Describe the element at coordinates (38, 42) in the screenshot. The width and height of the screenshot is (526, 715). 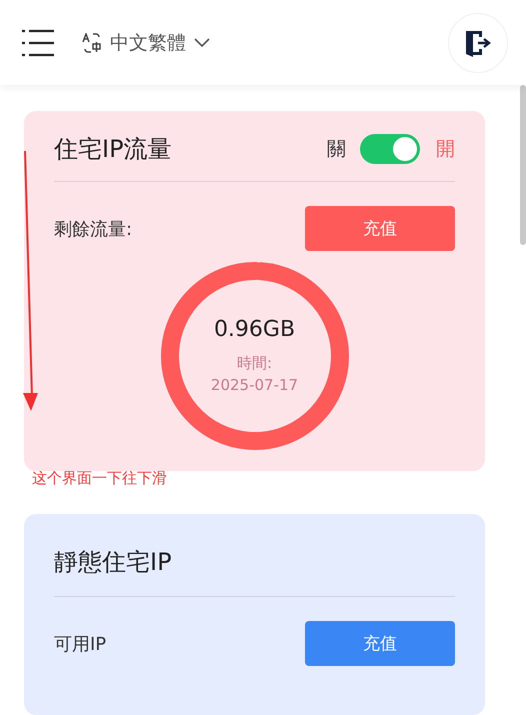
I see `menu-icon` at that location.